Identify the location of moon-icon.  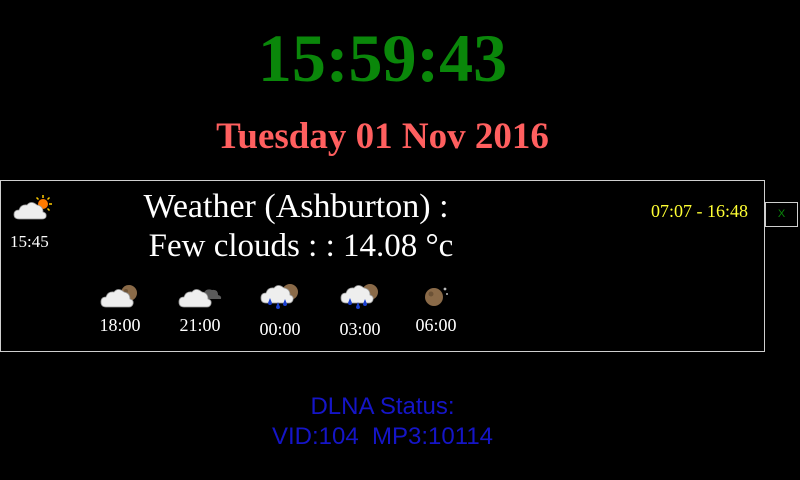
(436, 296).